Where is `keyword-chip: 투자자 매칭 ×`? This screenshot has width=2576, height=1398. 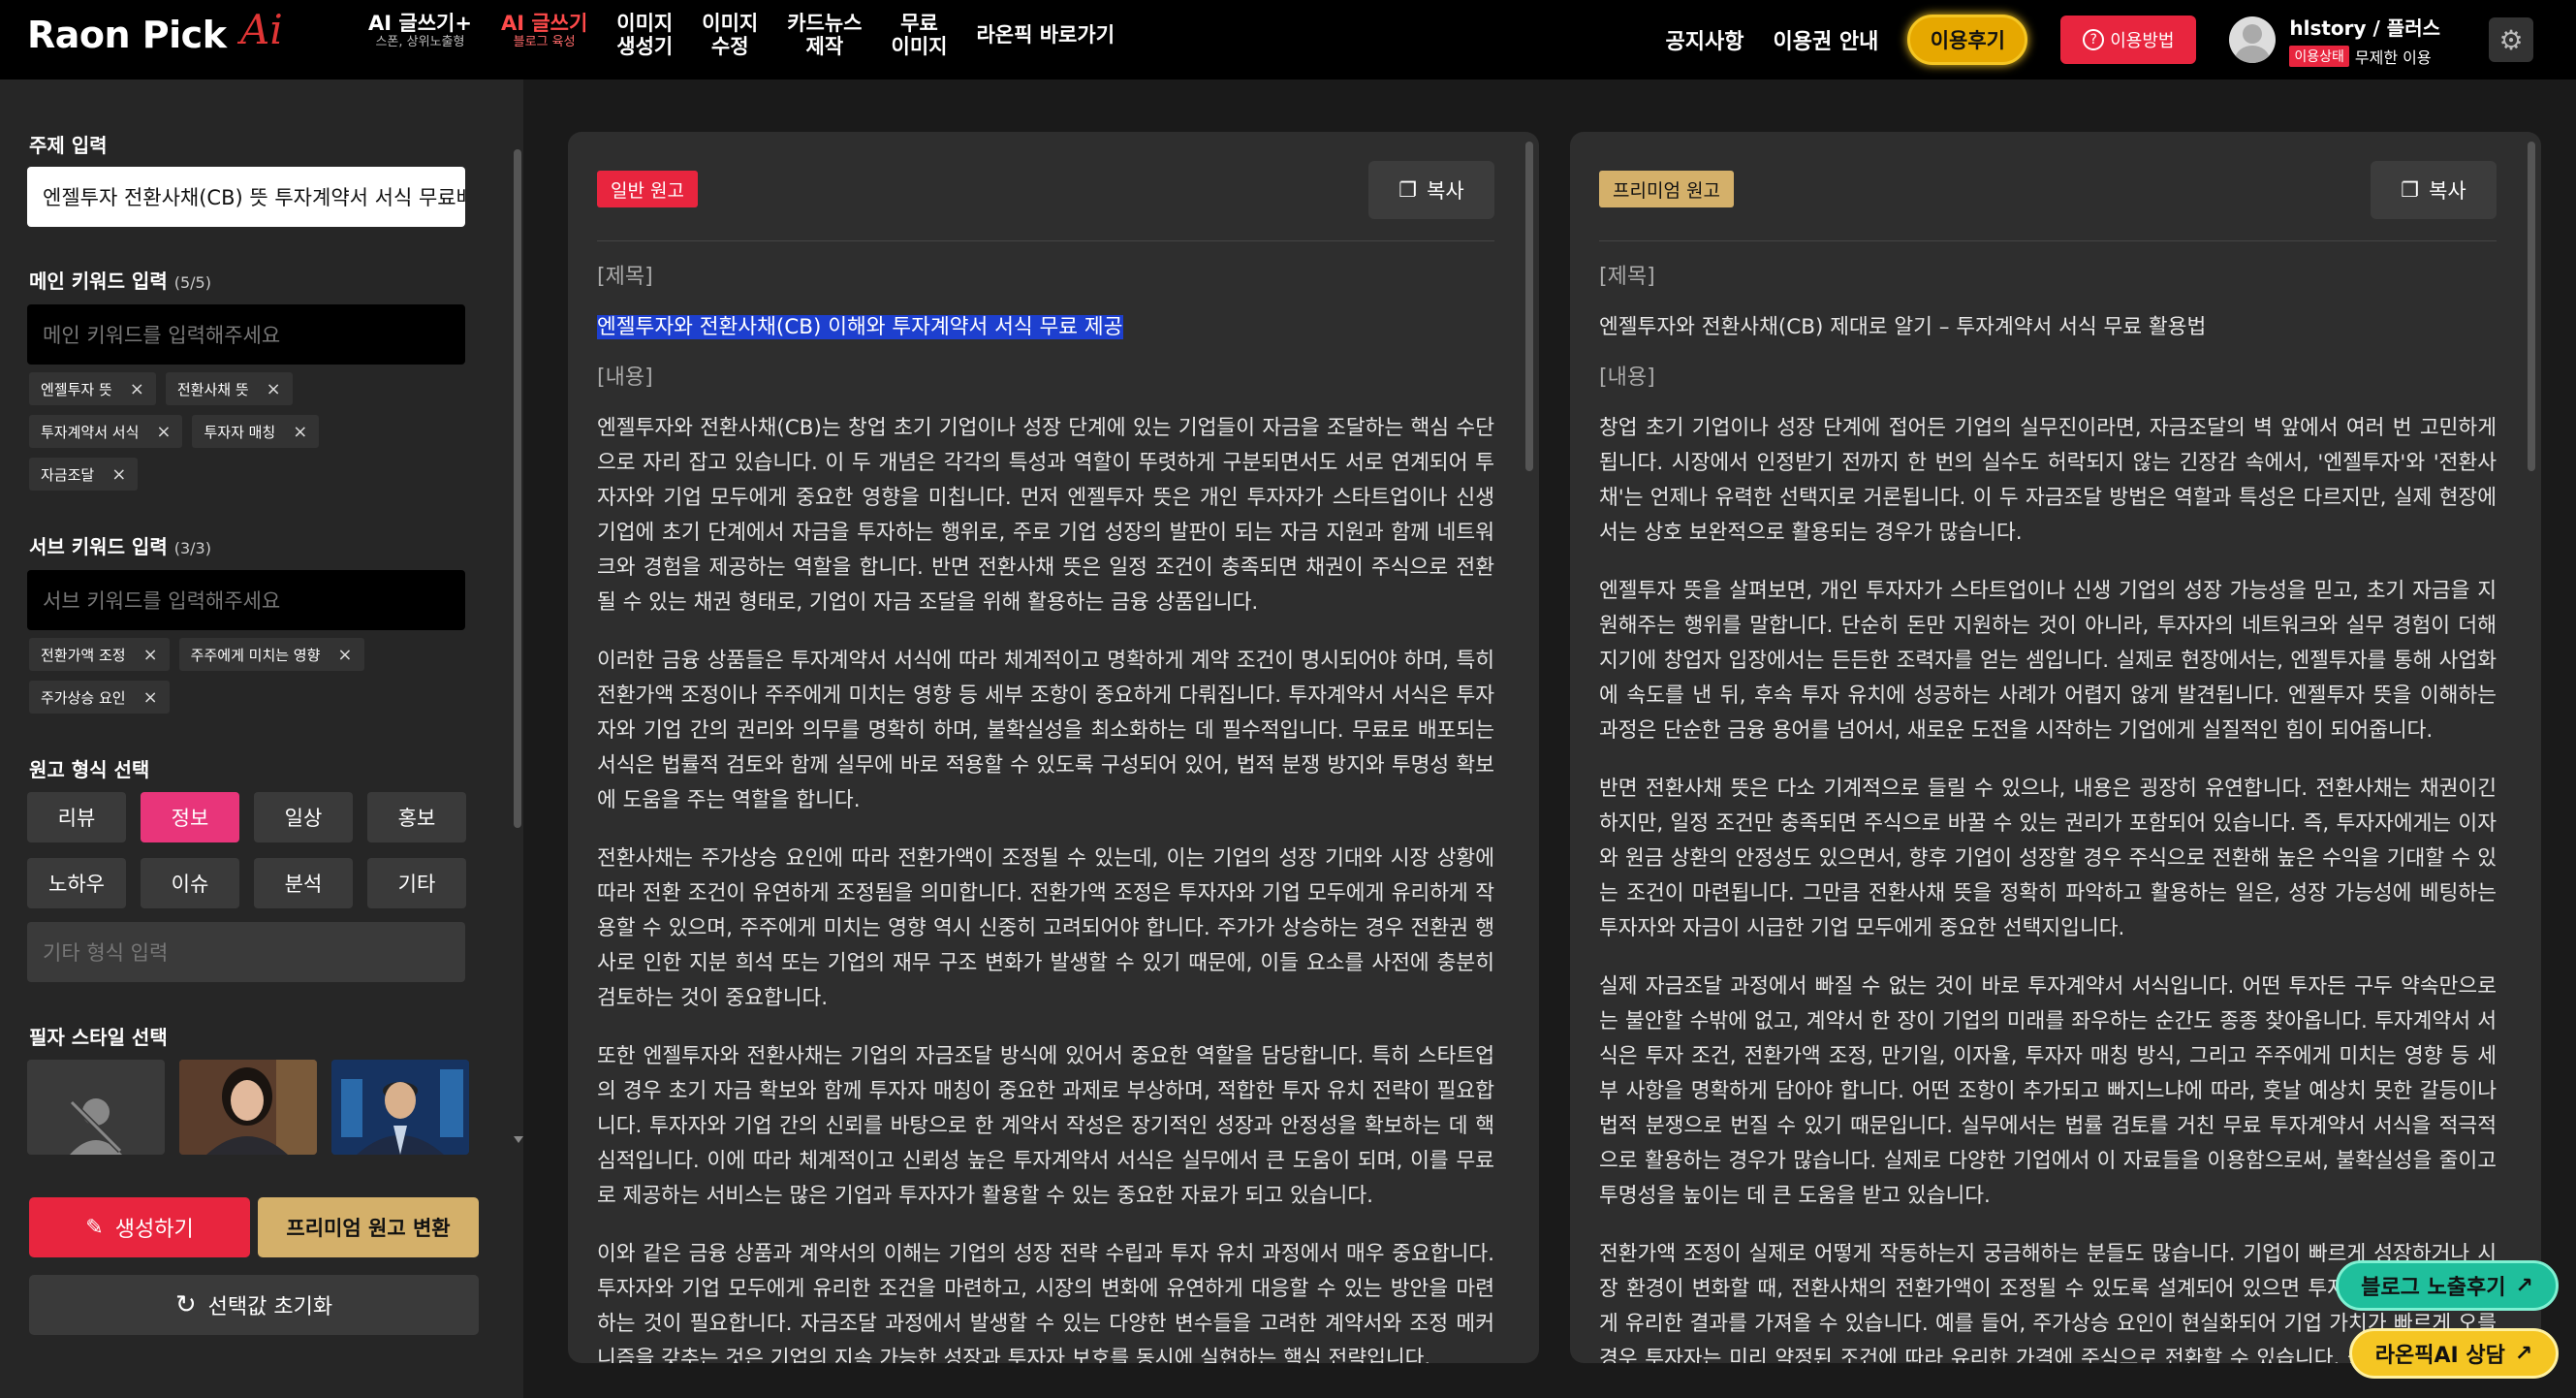
keyword-chip: 투자자 매칭 × is located at coordinates (256, 431).